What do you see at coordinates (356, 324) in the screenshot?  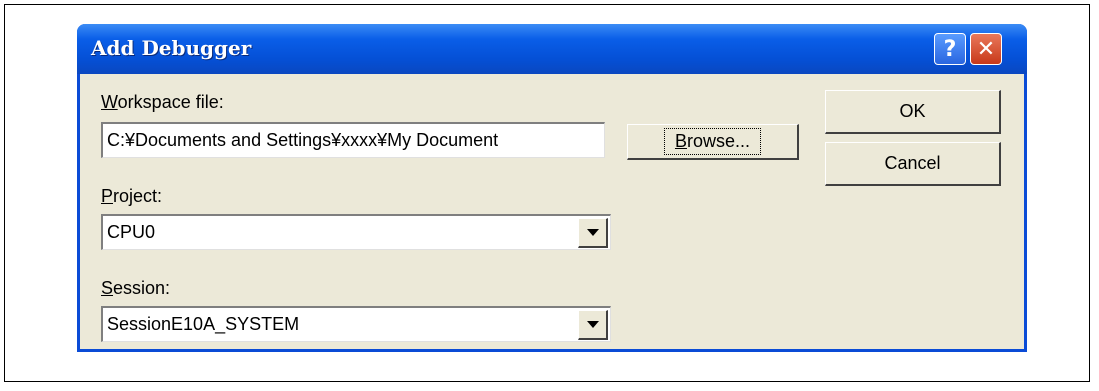 I see `session-select: SessionE10A_SYSTEM` at bounding box center [356, 324].